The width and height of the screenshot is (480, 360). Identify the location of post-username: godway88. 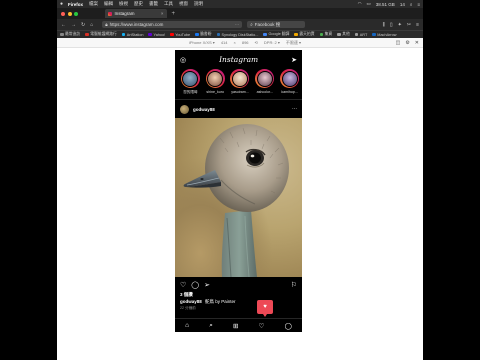
(204, 109).